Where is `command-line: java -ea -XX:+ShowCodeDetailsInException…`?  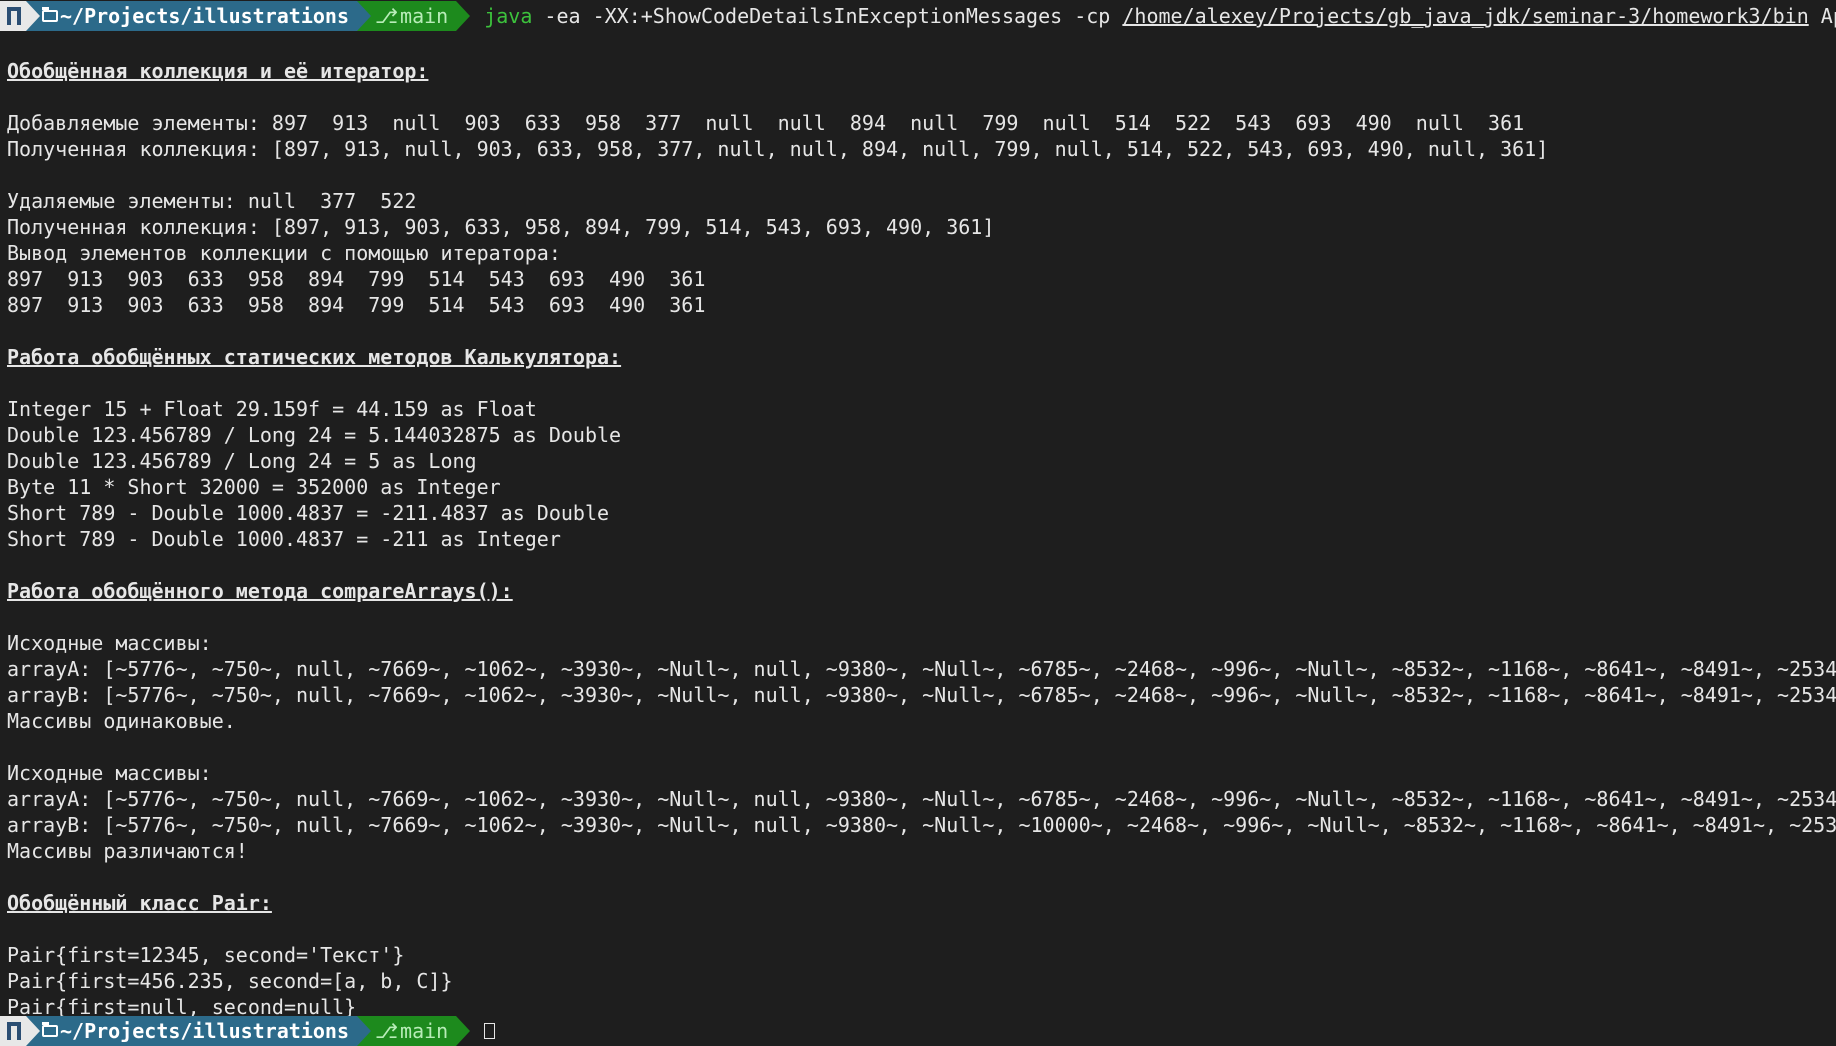 command-line: java -ea -XX:+ShowCodeDetailsInException… is located at coordinates (1160, 16).